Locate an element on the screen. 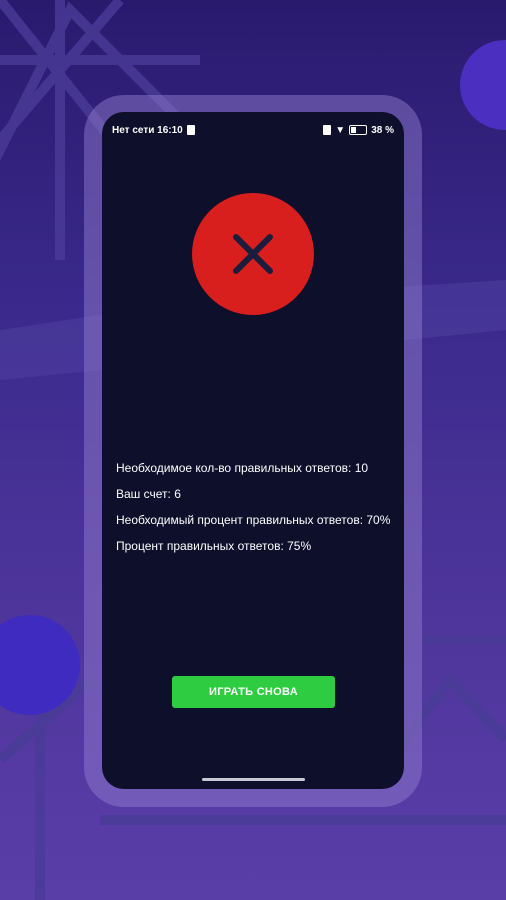 This screenshot has height=900, width=506. carrier-time: Нет сети 16:10 is located at coordinates (147, 130).